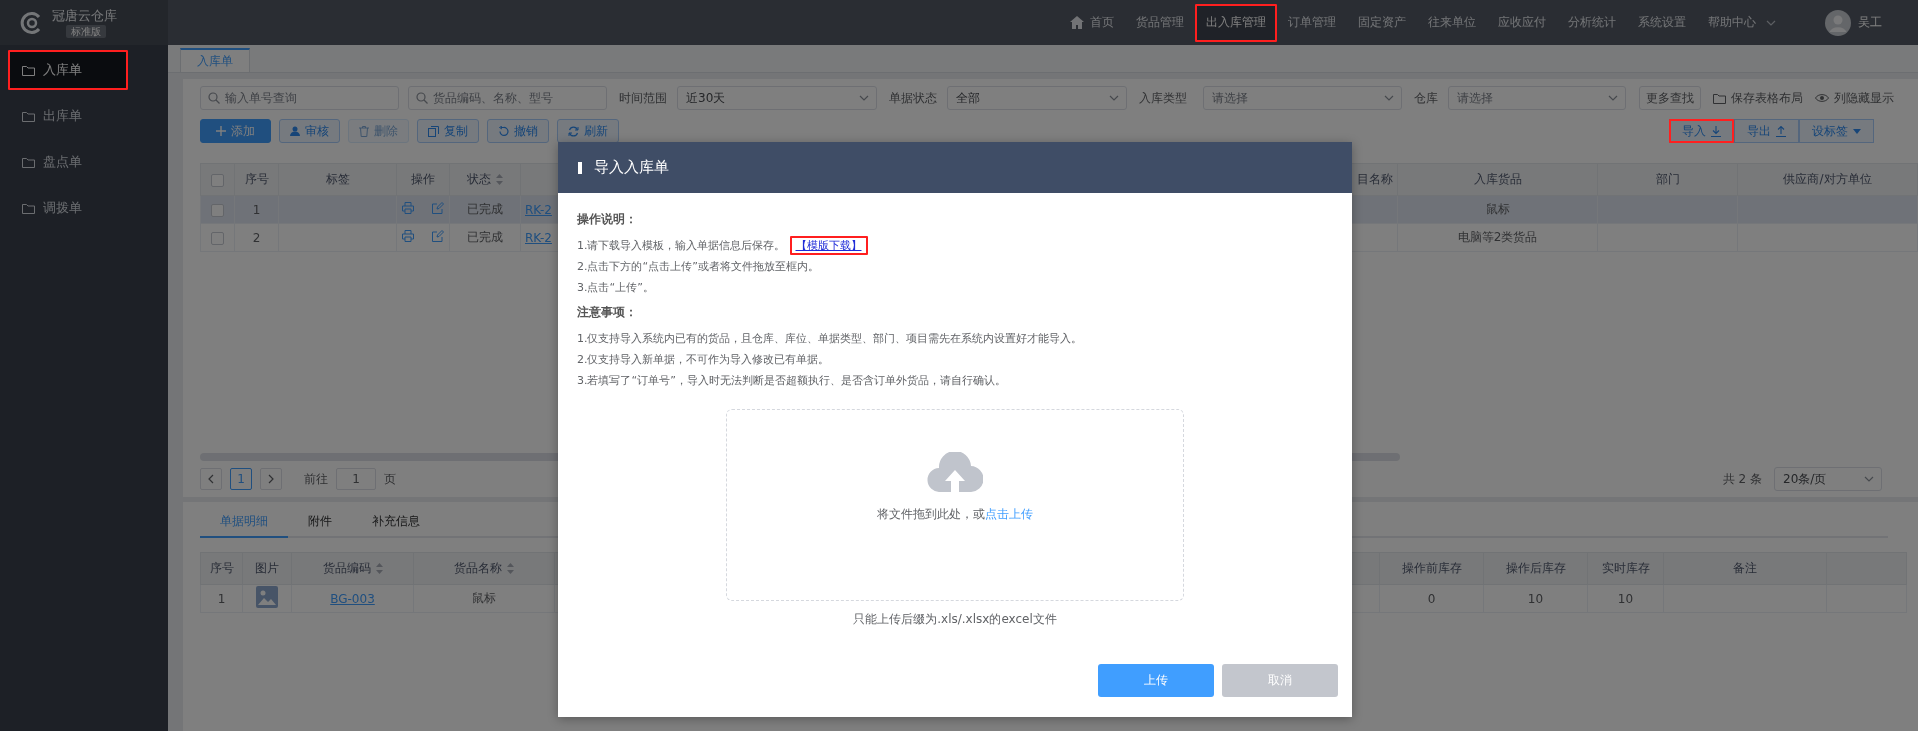 The width and height of the screenshot is (1918, 731). Describe the element at coordinates (518, 131) in the screenshot. I see `toolbar-button: 撤销` at that location.